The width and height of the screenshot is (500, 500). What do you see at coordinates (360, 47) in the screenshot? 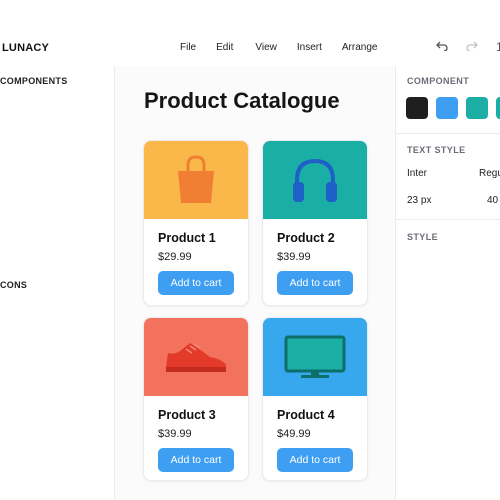
I see `menu-arrange: Arrange` at bounding box center [360, 47].